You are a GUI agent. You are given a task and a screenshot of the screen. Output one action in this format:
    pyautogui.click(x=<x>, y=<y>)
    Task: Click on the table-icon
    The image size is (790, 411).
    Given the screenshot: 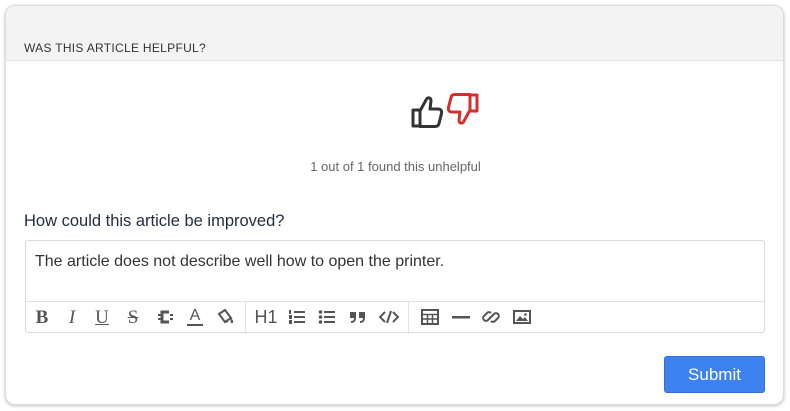 What is the action you would take?
    pyautogui.click(x=430, y=317)
    